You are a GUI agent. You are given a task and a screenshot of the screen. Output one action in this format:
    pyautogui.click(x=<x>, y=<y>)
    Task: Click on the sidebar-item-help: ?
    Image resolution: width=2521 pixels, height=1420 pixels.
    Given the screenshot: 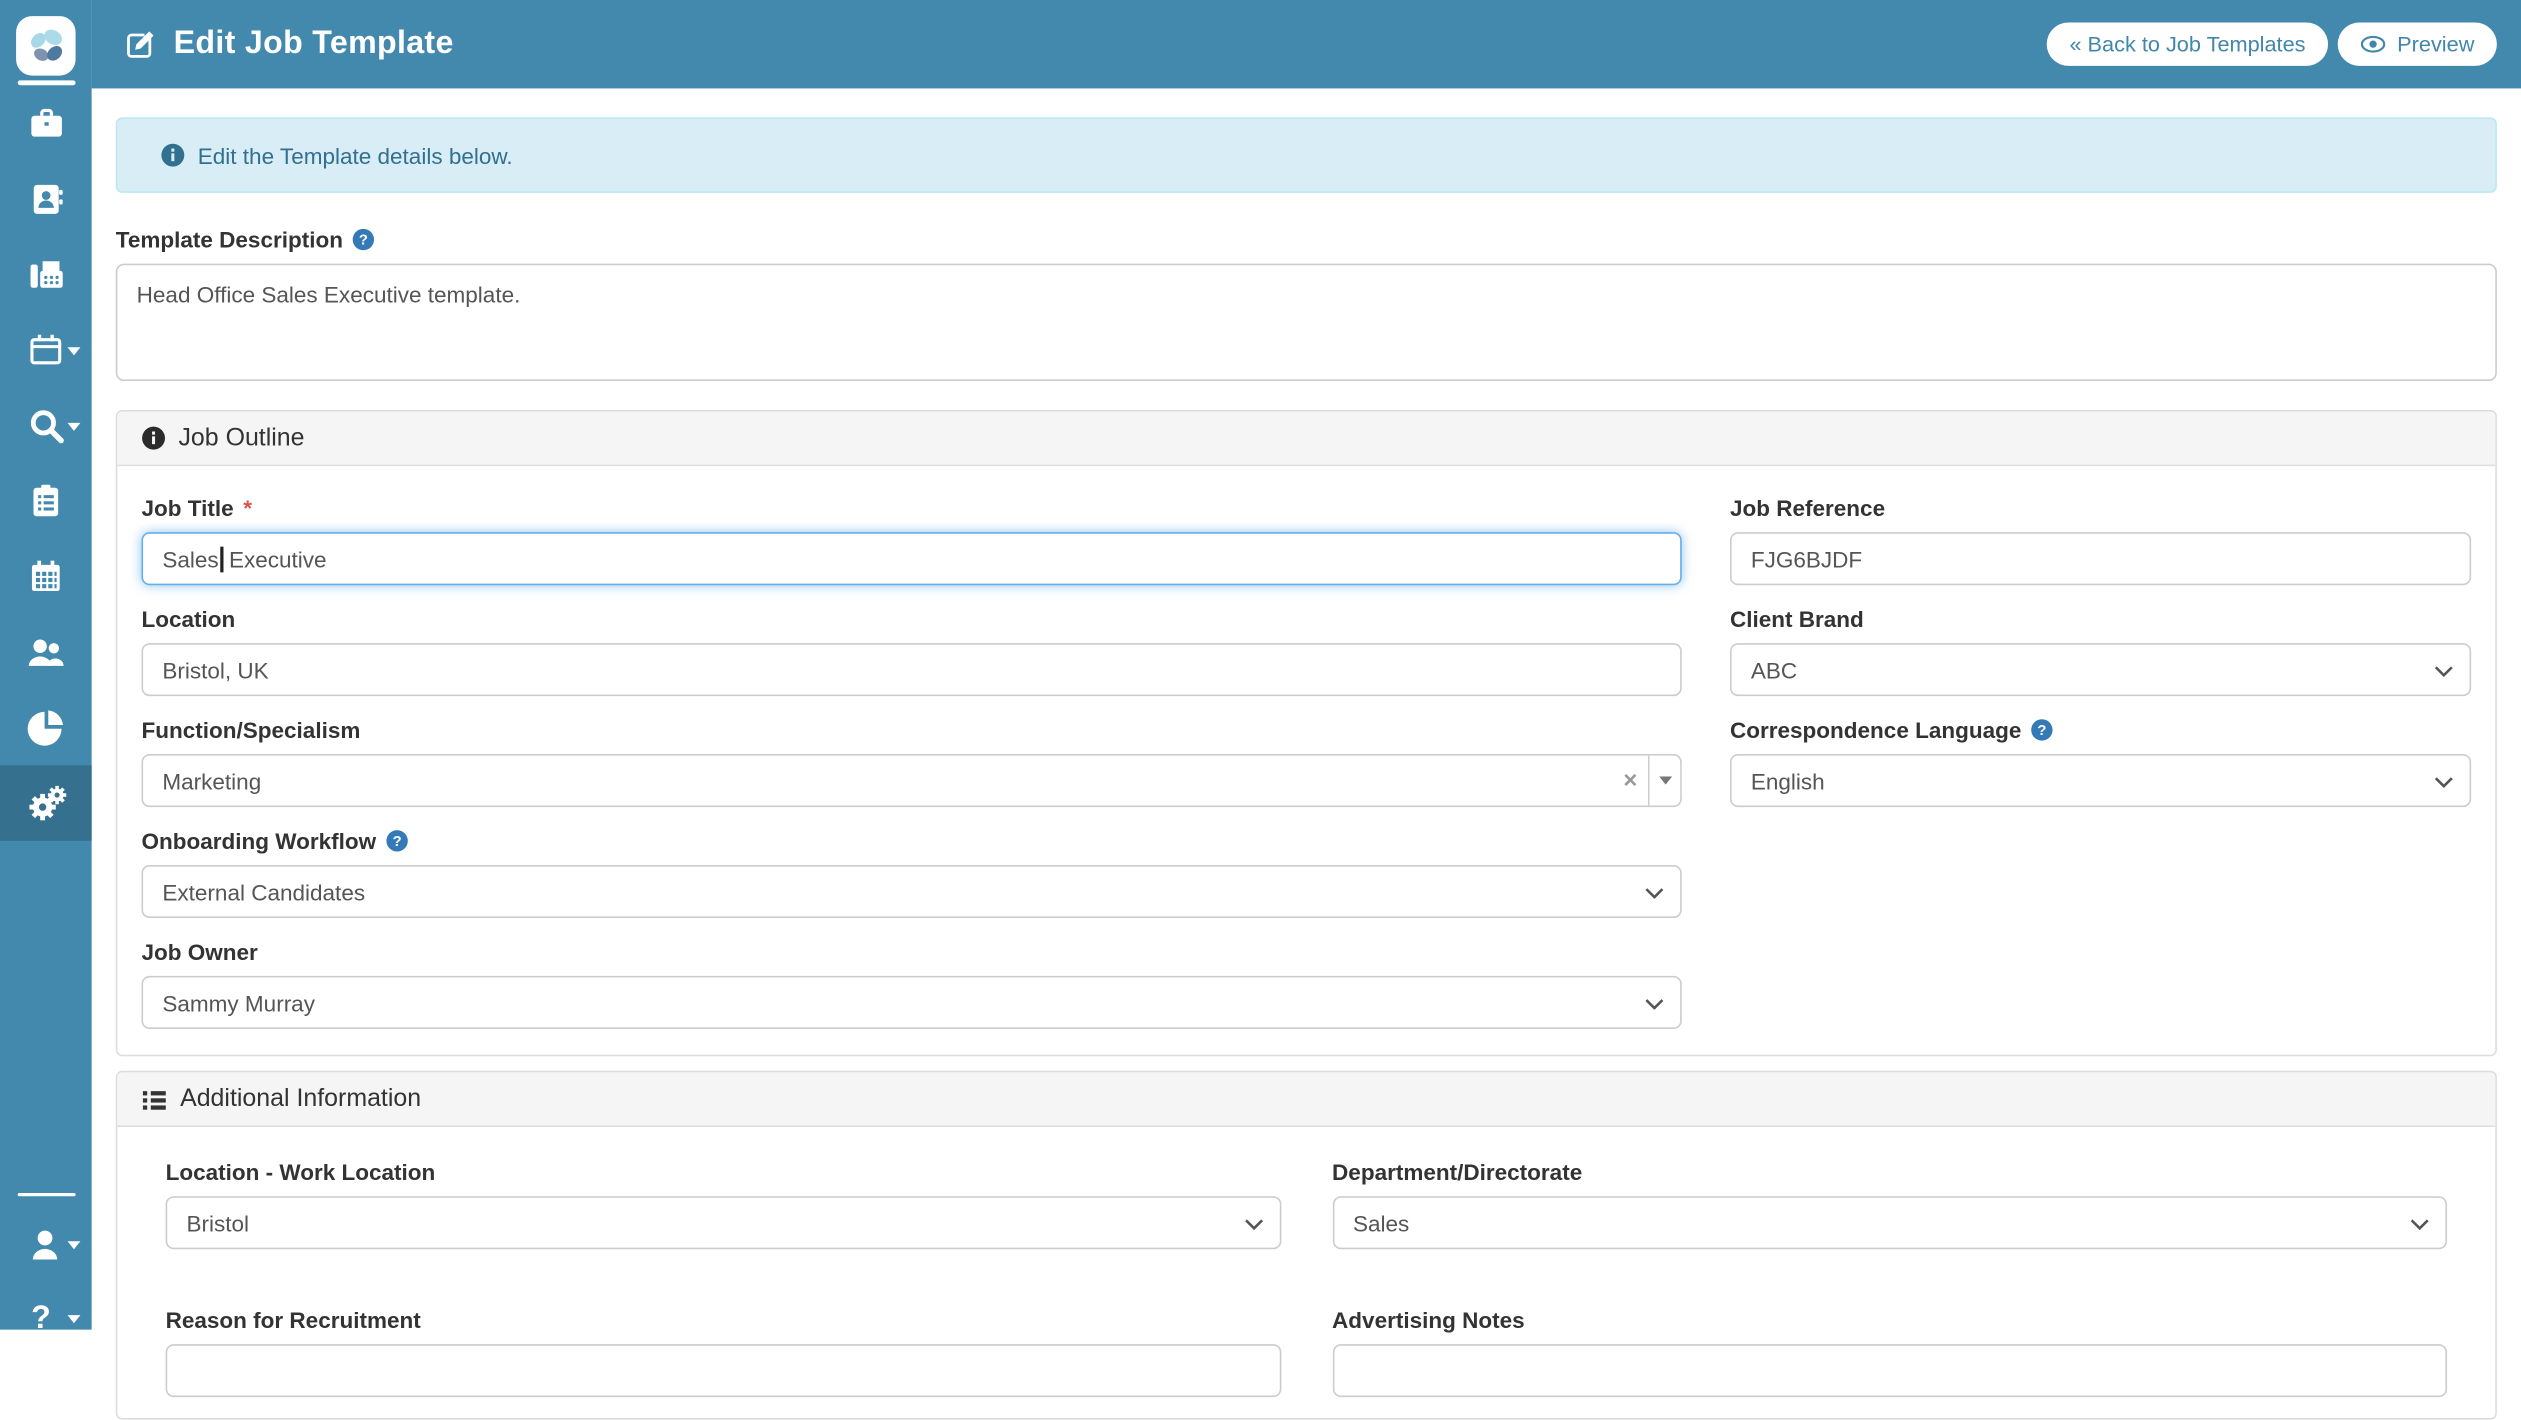 What is the action you would take?
    pyautogui.click(x=46, y=1318)
    